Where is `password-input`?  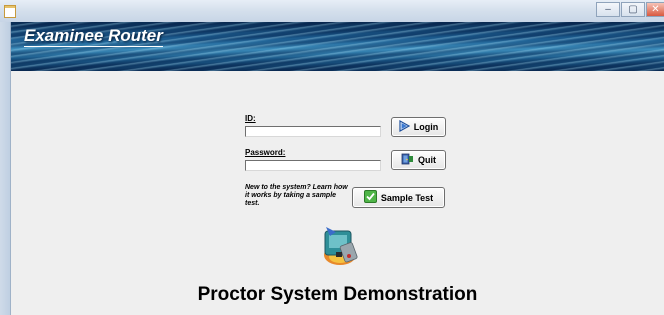
password-input is located at coordinates (313, 165).